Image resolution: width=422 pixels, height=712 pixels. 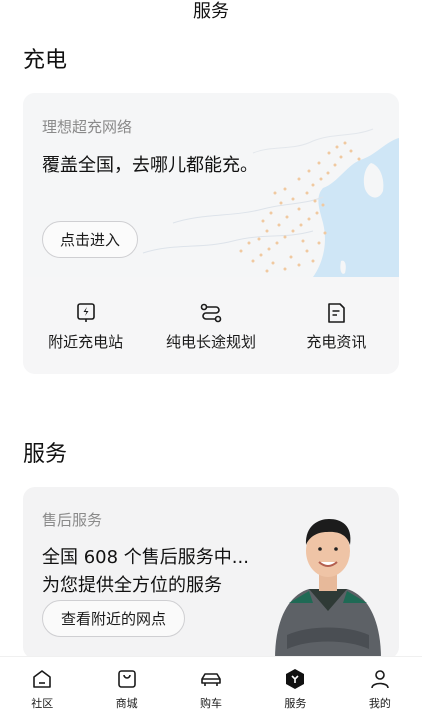 I want to click on quick-link-charging-news: 充电资讯, so click(x=336, y=331).